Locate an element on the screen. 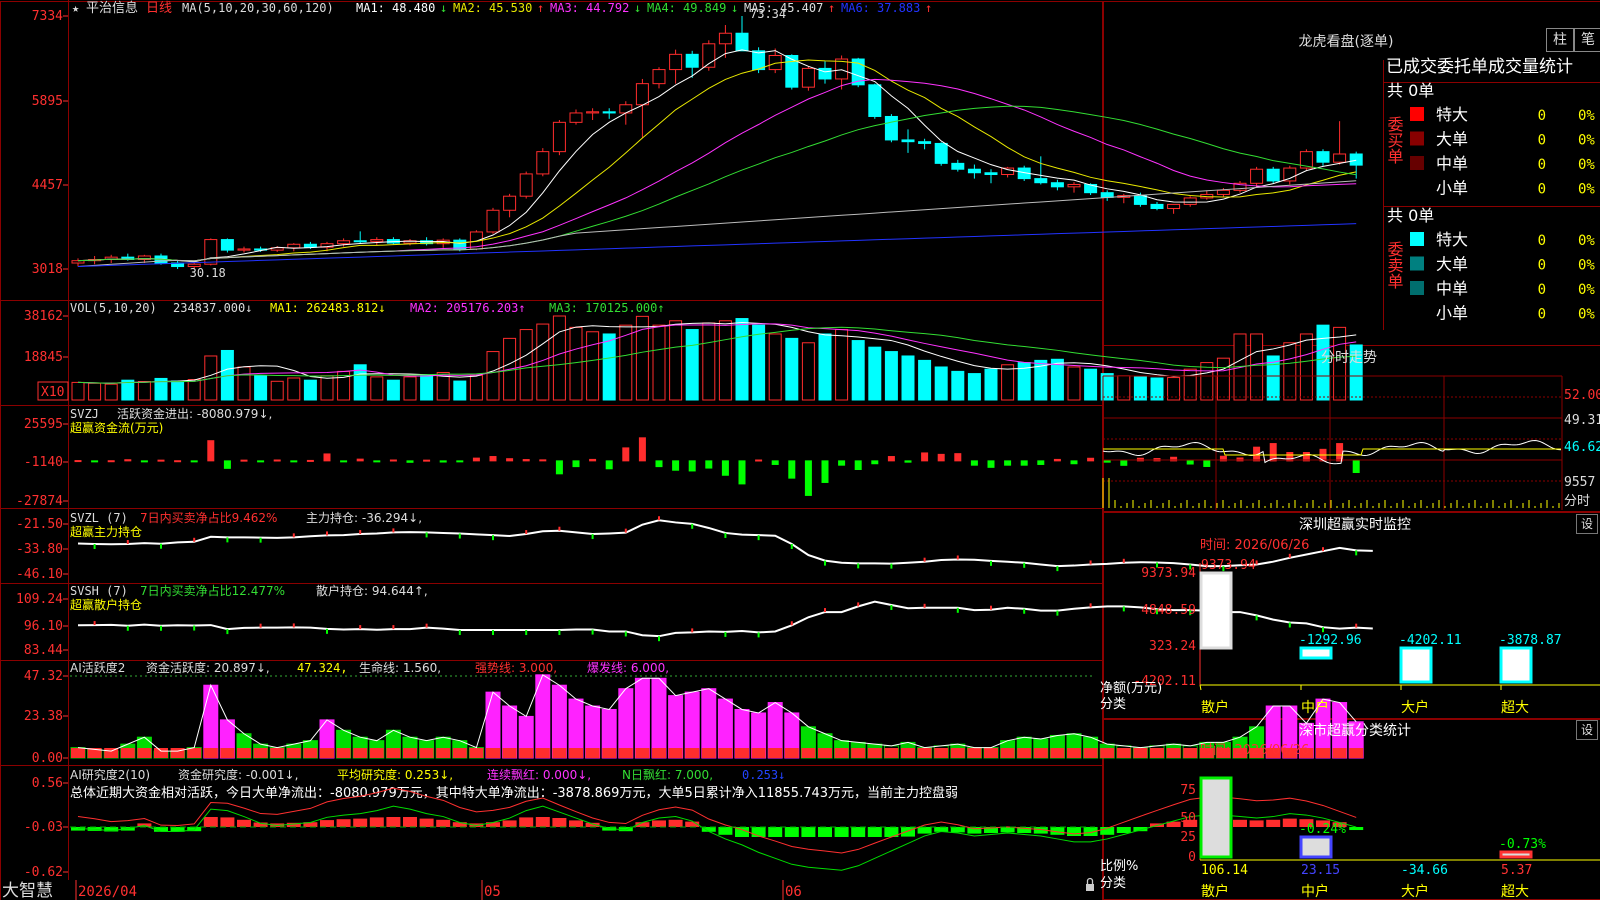 Image resolution: width=1600 pixels, height=900 pixels. axis-tick-label: 7334 is located at coordinates (47, 16).